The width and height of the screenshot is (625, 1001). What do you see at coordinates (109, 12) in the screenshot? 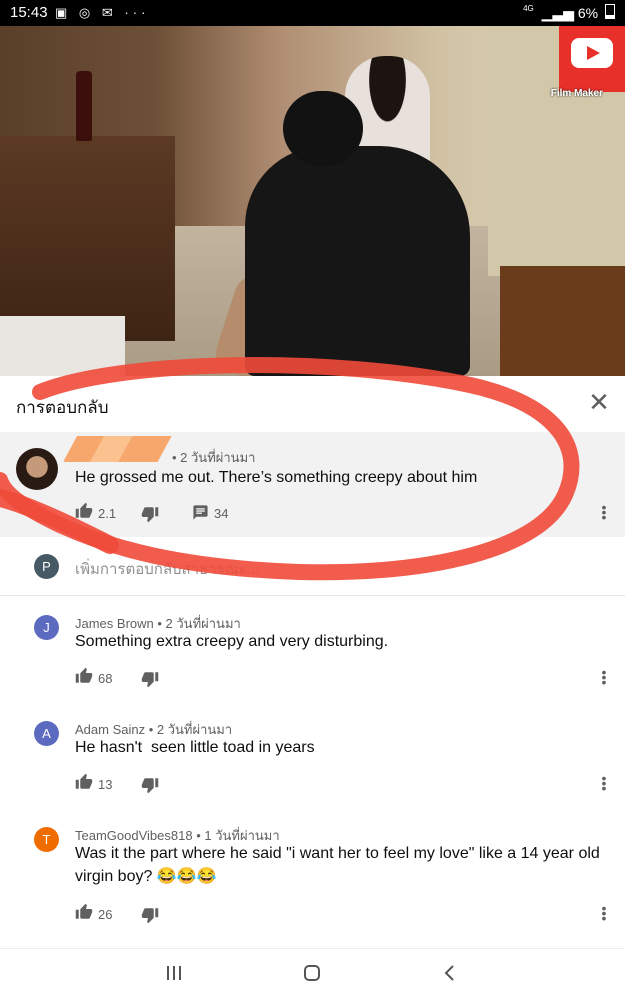
I see `mail-icon: ✉` at bounding box center [109, 12].